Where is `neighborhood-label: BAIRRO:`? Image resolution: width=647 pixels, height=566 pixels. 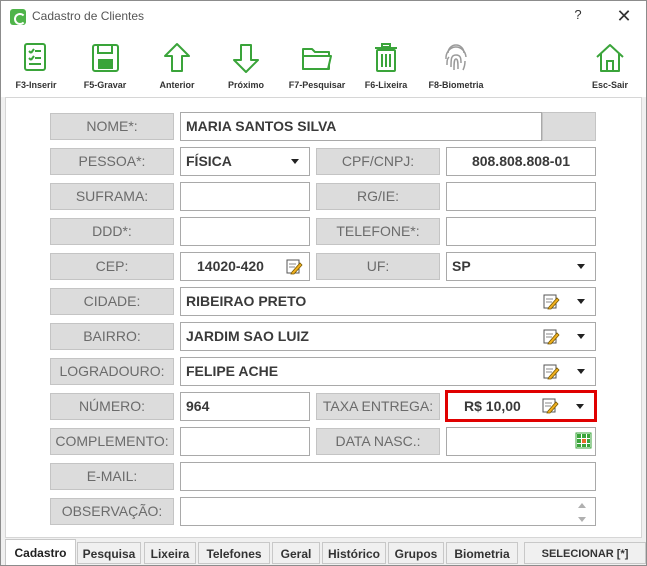 neighborhood-label: BAIRRO: is located at coordinates (112, 336).